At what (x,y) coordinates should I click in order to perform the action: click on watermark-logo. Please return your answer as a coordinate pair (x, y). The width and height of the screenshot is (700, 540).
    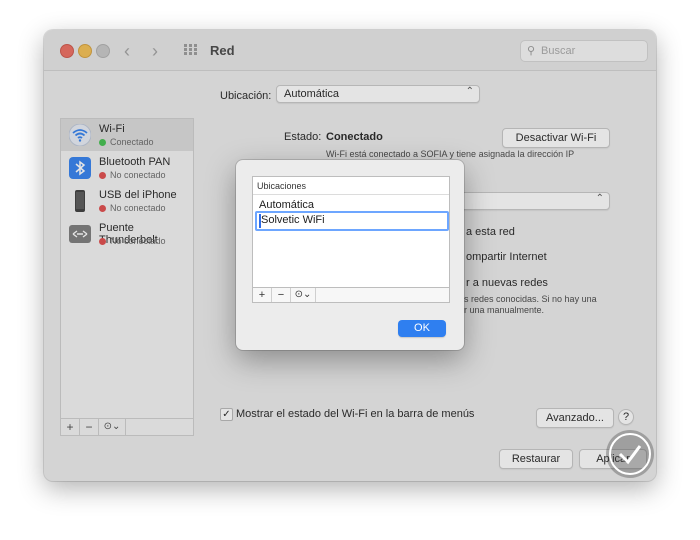
    Looking at the image, I should click on (630, 454).